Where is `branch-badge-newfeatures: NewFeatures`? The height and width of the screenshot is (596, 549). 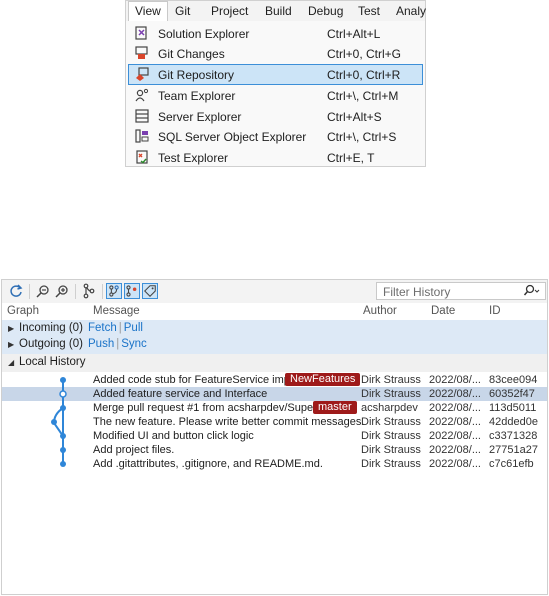 branch-badge-newfeatures: NewFeatures is located at coordinates (323, 379).